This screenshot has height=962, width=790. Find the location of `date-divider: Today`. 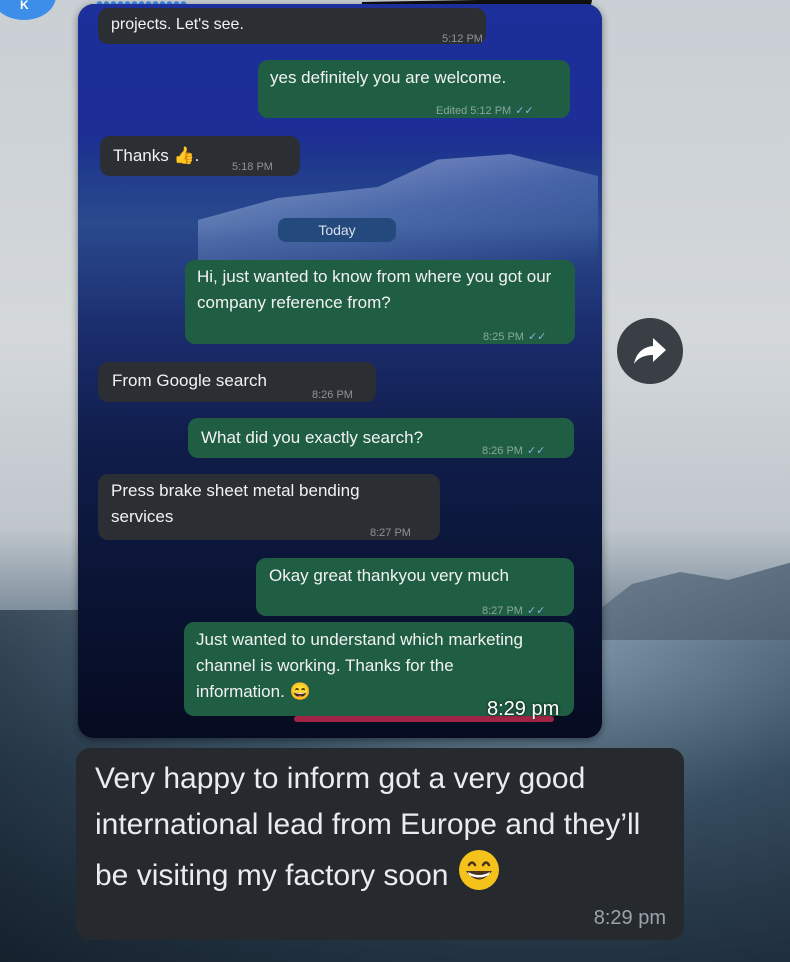

date-divider: Today is located at coordinates (337, 230).